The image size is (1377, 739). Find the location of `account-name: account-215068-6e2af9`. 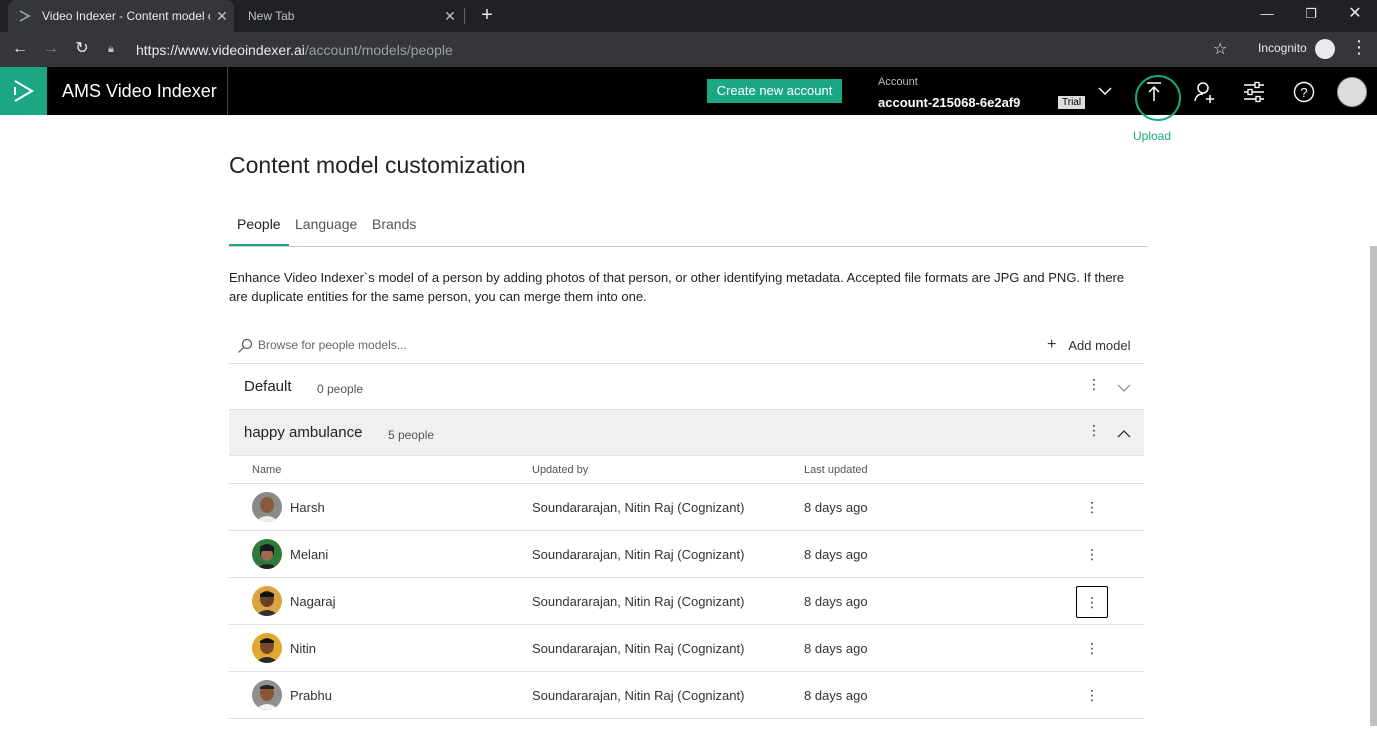

account-name: account-215068-6e2af9 is located at coordinates (949, 102).